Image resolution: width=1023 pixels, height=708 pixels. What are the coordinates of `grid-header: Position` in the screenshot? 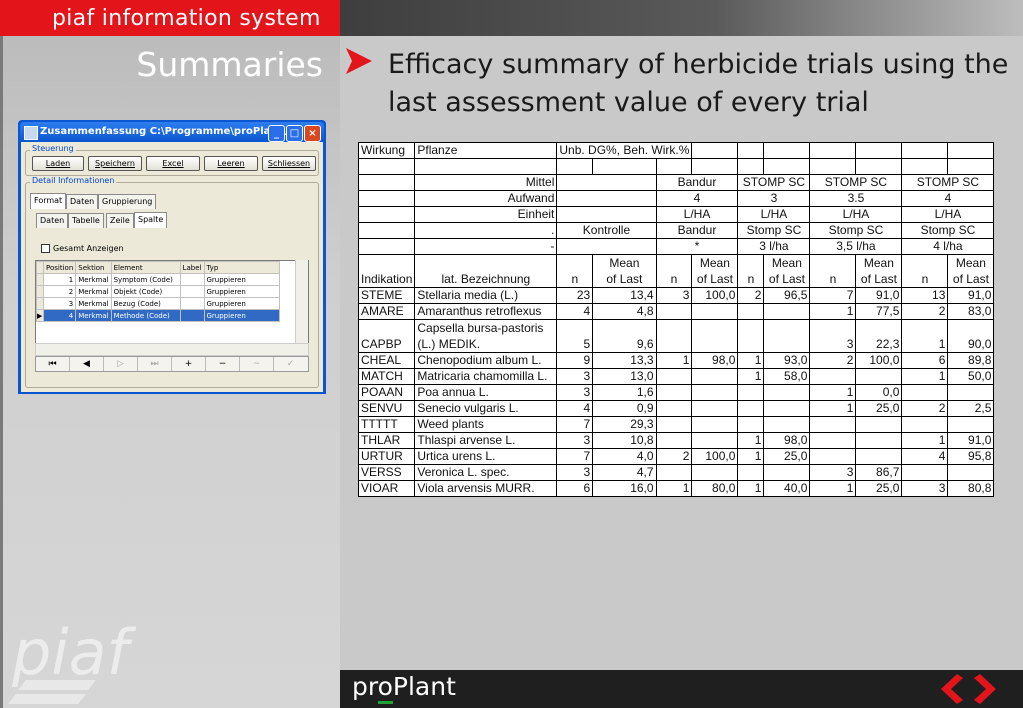 It's located at (59, 267).